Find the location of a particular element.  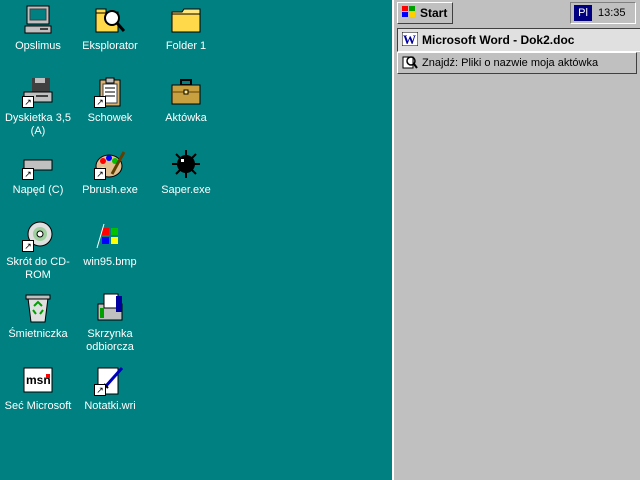

clipboard-icon: ↗ is located at coordinates (110, 92).